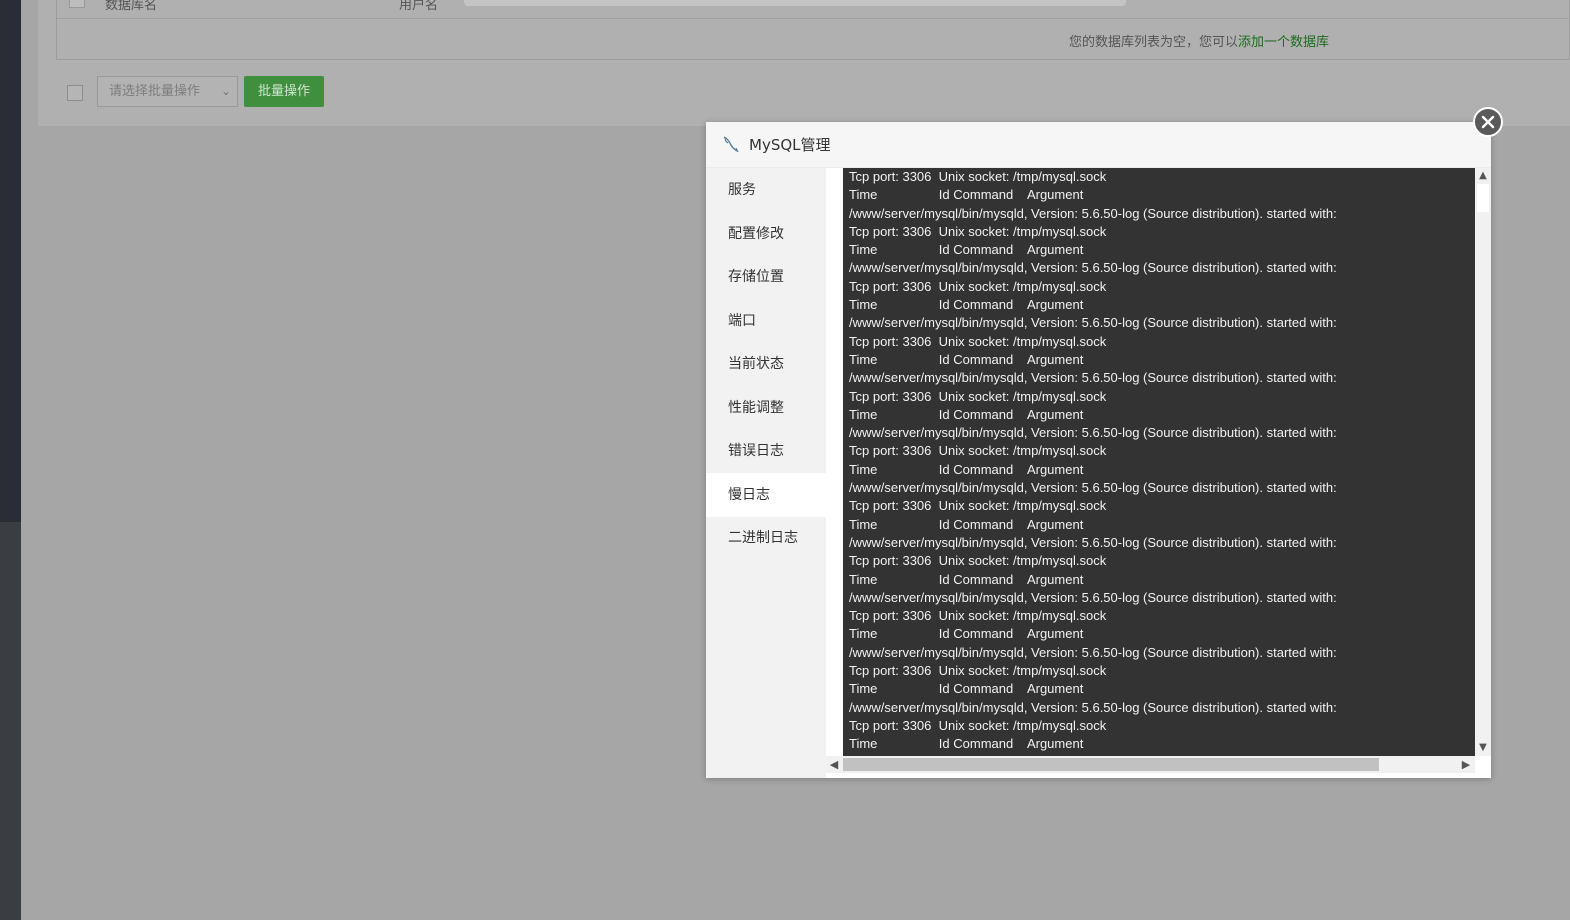 This screenshot has width=1570, height=920. What do you see at coordinates (1483, 176) in the screenshot?
I see `arrow-up-icon: ▲` at bounding box center [1483, 176].